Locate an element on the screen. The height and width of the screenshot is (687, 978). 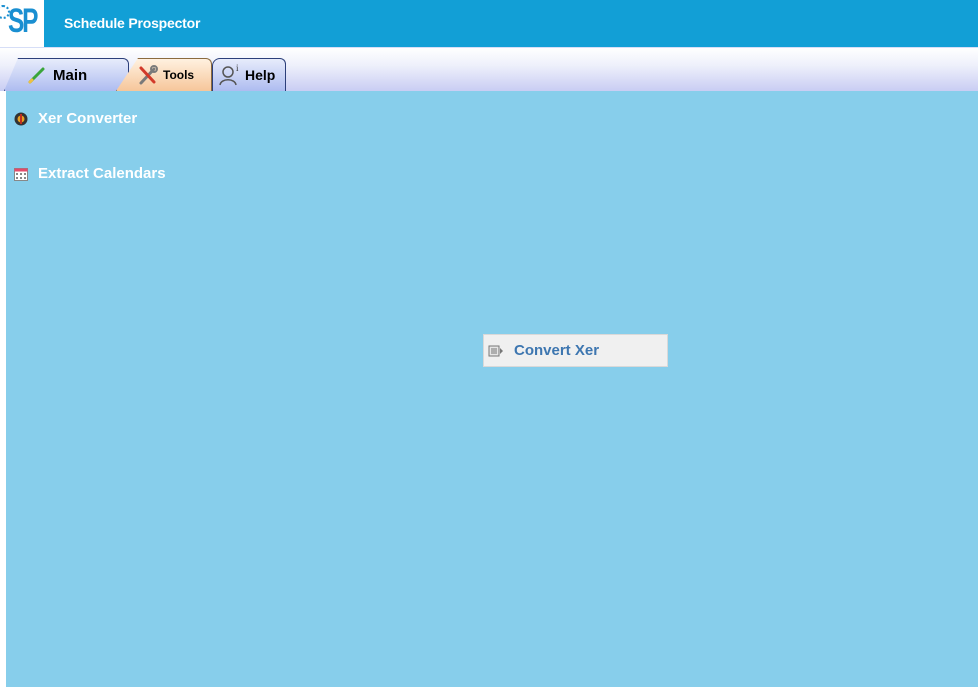
tab-main: Main is located at coordinates (66, 74).